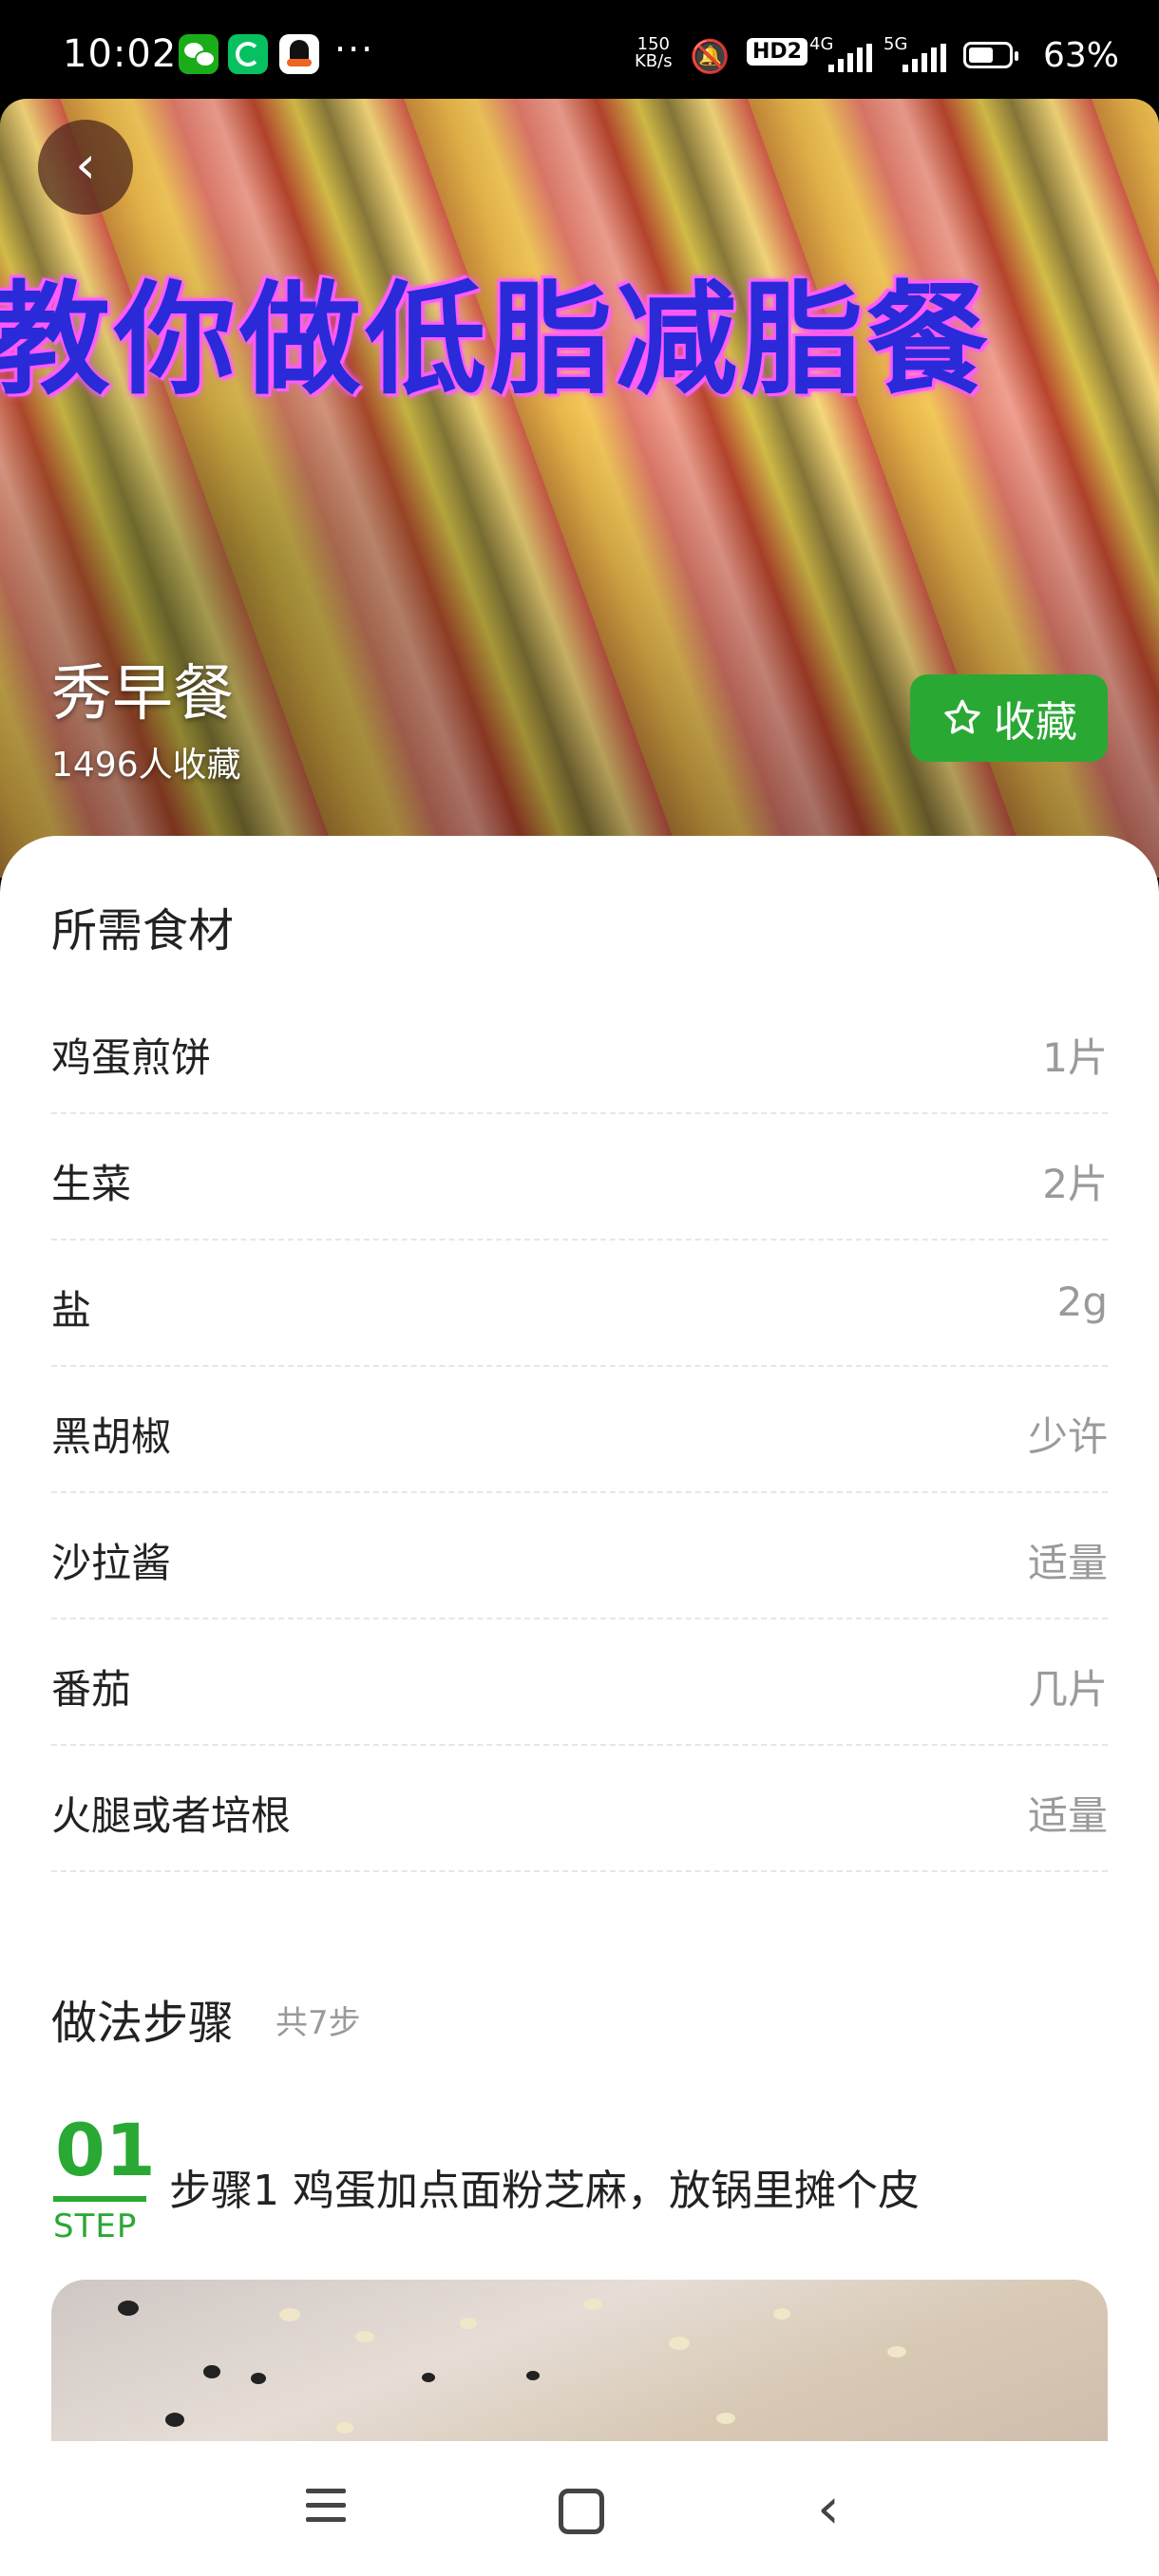 This screenshot has height=2576, width=1159. Describe the element at coordinates (95, 2226) in the screenshot. I see `step-label: STEP` at that location.